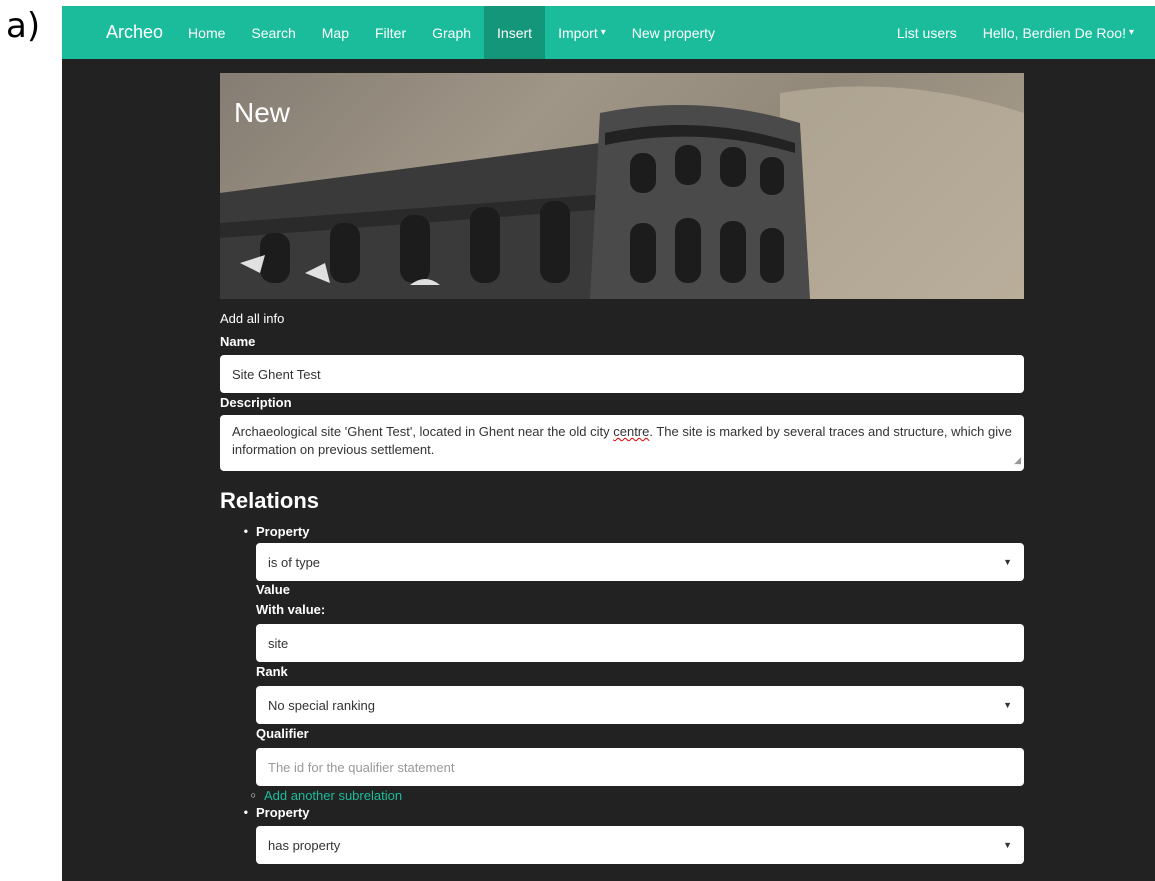 This screenshot has height=881, width=1155. I want to click on subrelation-item: ○ Add another subrelation, so click(622, 795).